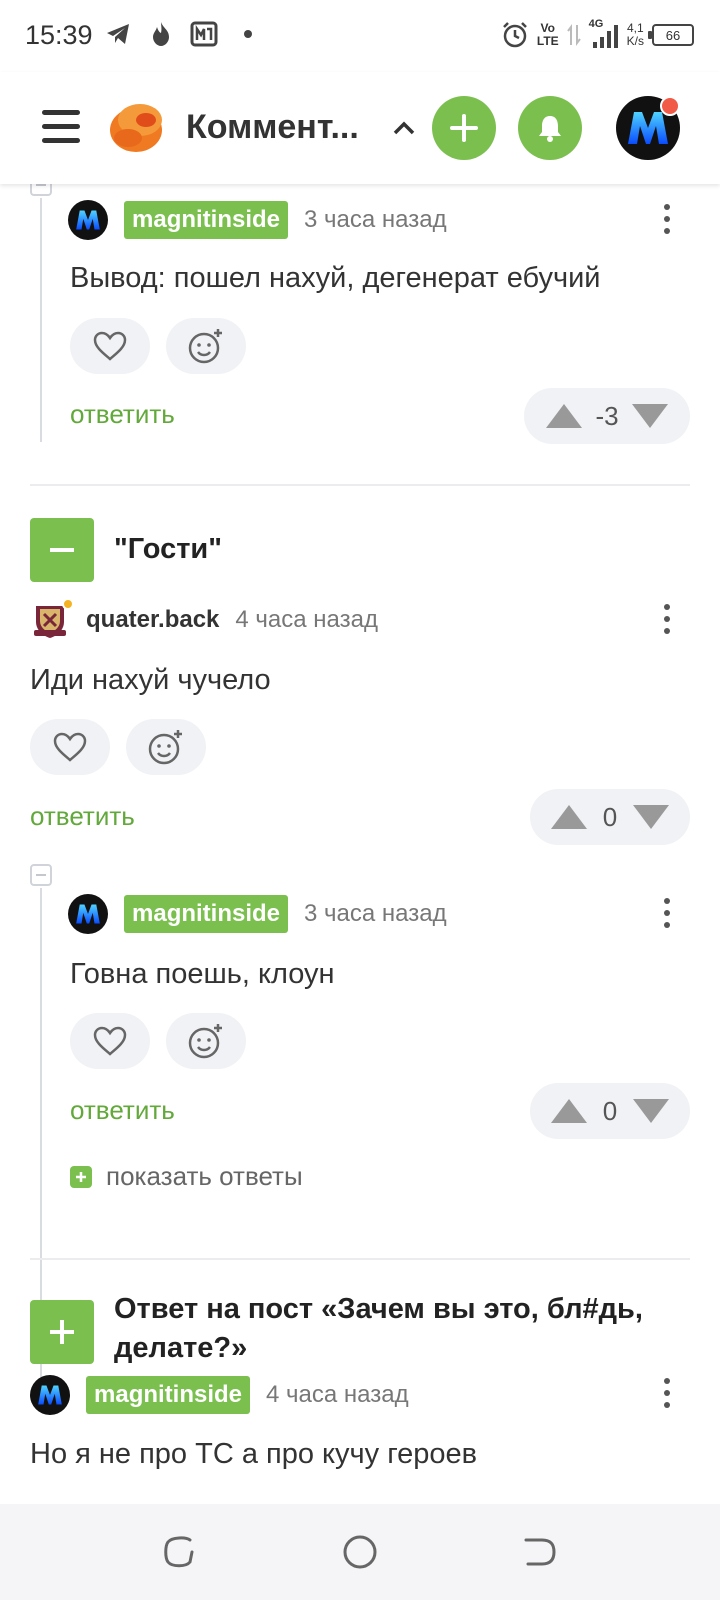 Image resolution: width=720 pixels, height=1600 pixels. I want to click on notifications-button, so click(550, 128).